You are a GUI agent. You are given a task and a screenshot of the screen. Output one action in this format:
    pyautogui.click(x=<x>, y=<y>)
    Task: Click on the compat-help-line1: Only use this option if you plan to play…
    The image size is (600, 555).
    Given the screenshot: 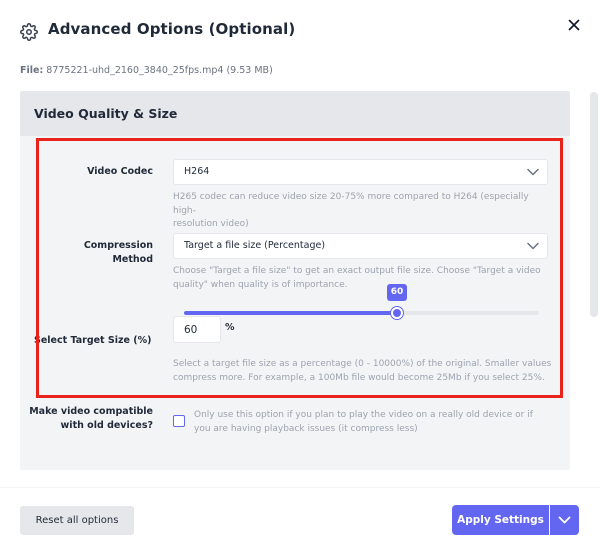 What is the action you would take?
    pyautogui.click(x=363, y=415)
    